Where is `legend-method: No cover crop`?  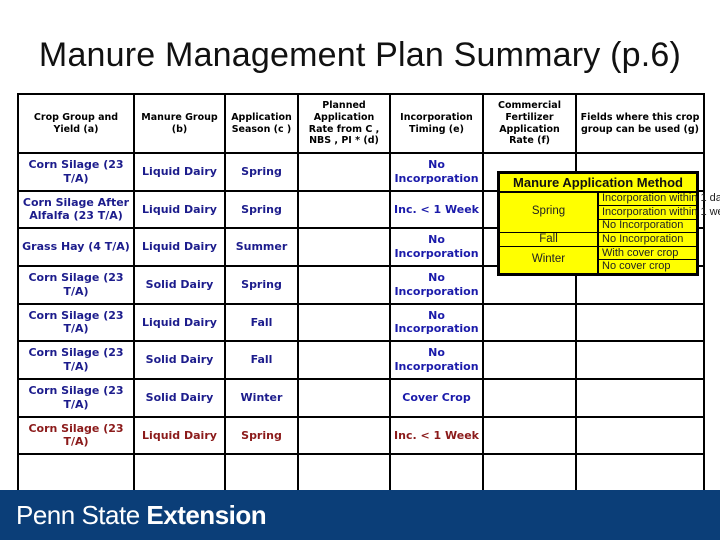 legend-method: No cover crop is located at coordinates (647, 266).